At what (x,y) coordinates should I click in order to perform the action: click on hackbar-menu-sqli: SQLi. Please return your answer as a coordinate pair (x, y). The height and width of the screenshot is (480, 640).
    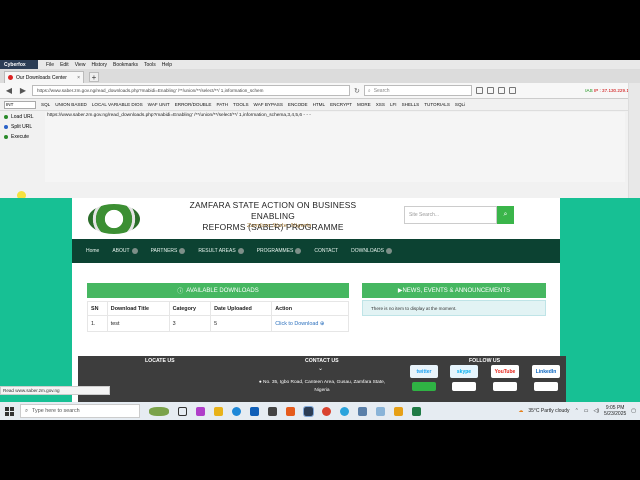
    Looking at the image, I should click on (460, 104).